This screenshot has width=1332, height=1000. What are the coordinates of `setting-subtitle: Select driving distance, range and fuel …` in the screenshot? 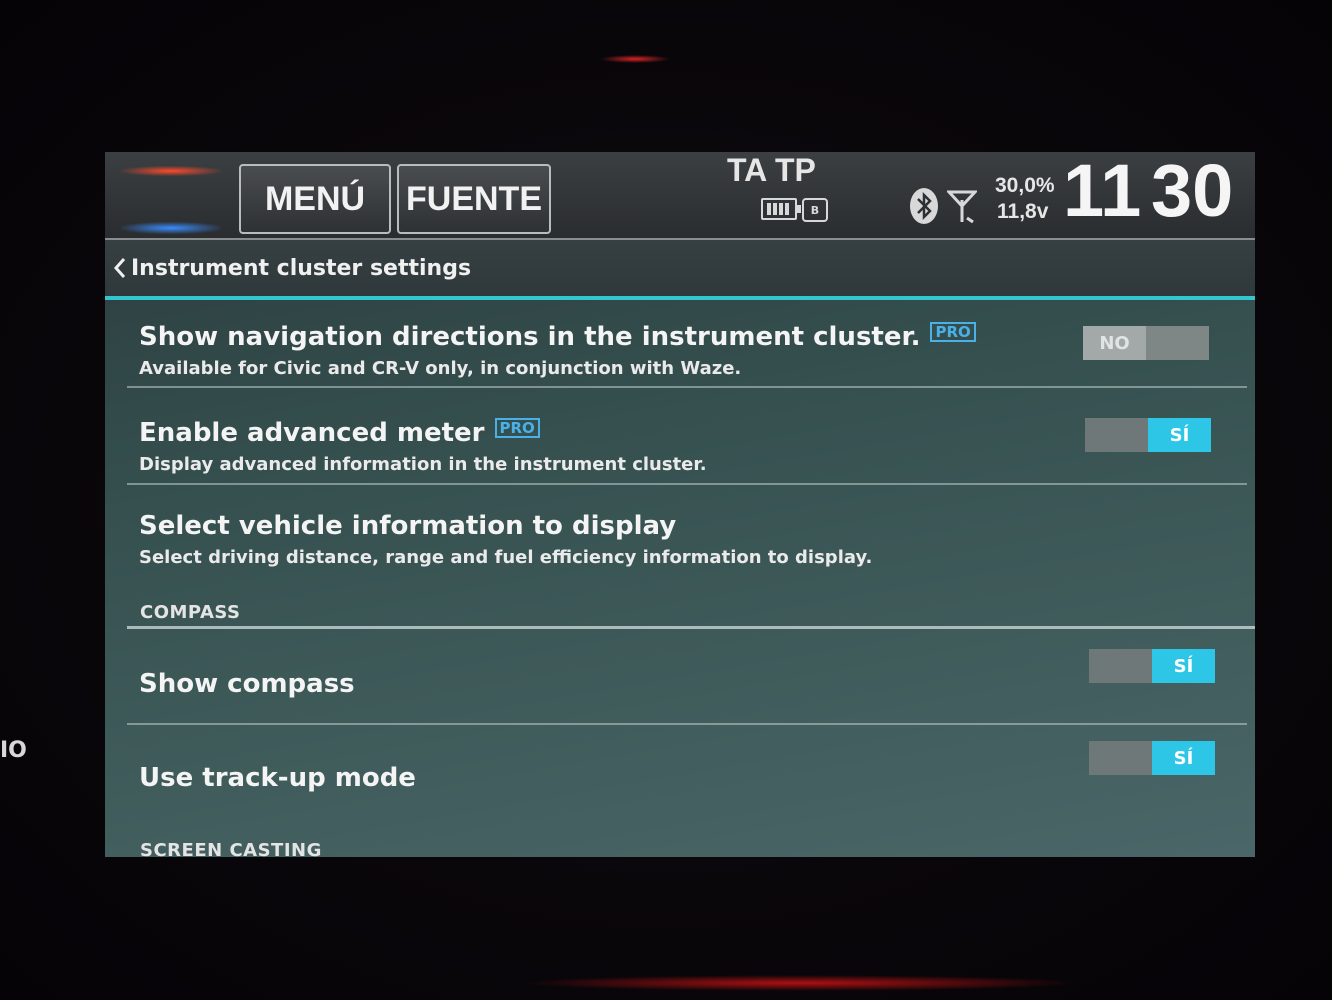 It's located at (506, 557).